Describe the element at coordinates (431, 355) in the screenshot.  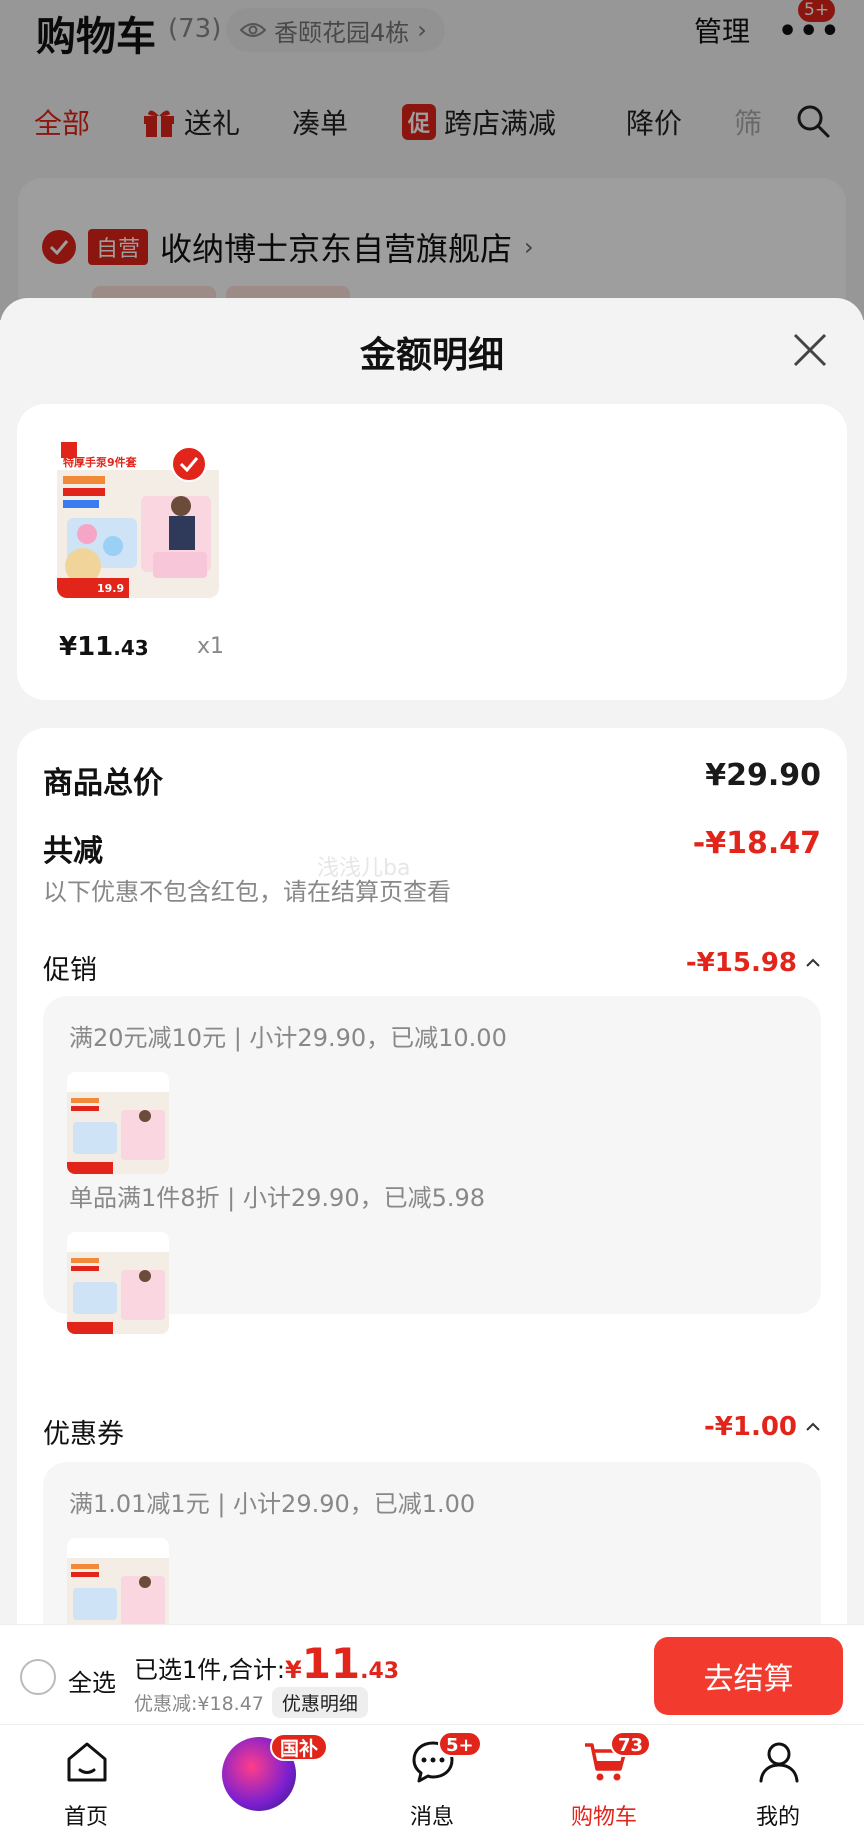
I see `sheet-title: 金额明细` at that location.